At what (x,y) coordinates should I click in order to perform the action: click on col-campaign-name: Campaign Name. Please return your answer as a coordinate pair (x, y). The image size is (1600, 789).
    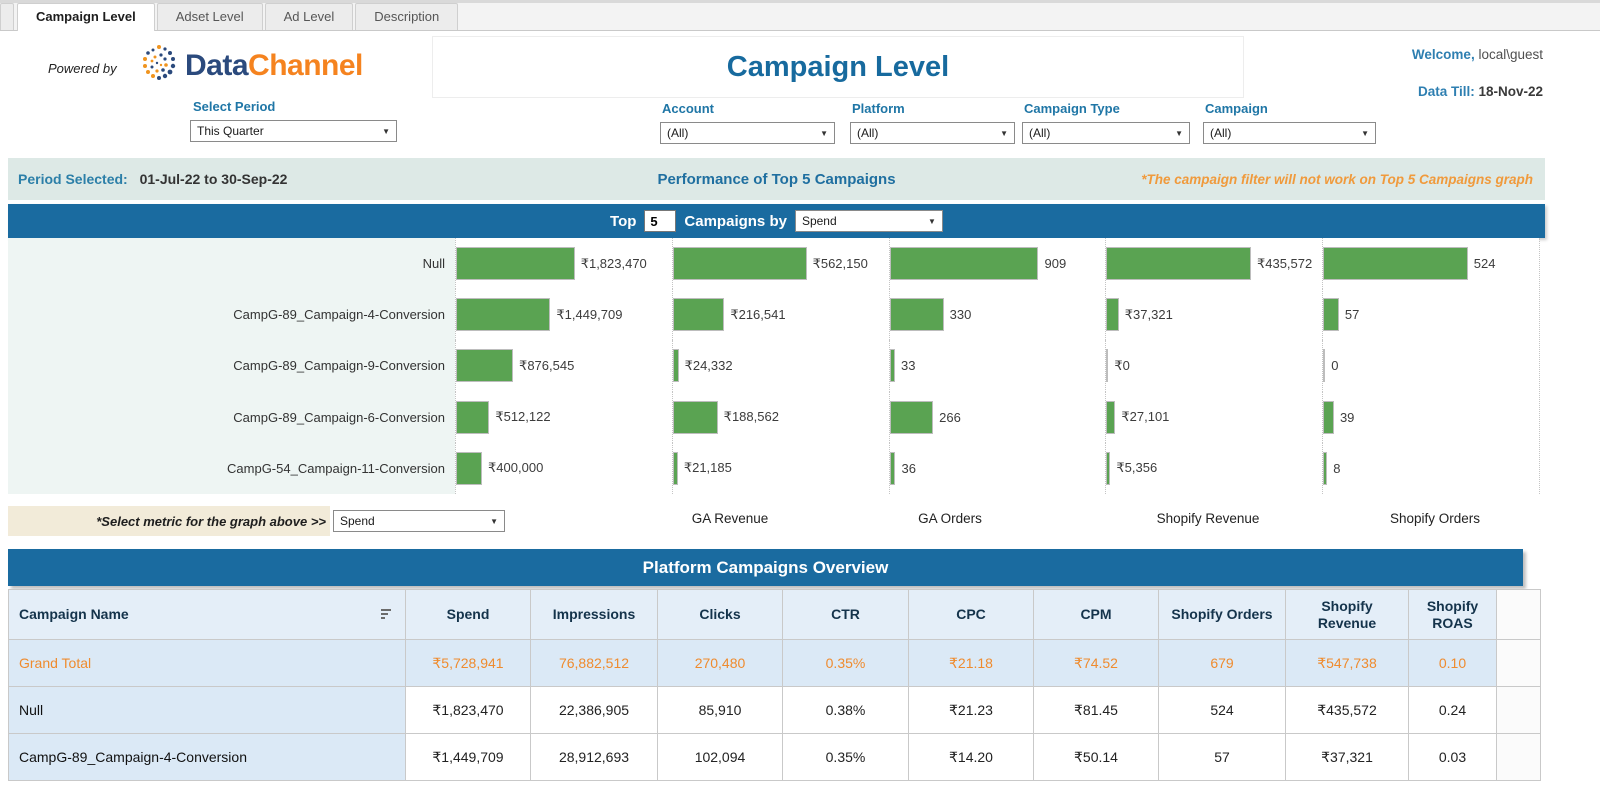
    Looking at the image, I should click on (207, 614).